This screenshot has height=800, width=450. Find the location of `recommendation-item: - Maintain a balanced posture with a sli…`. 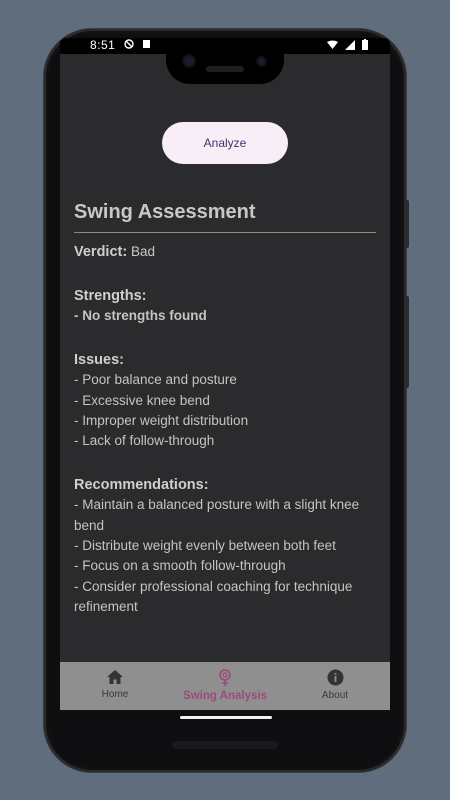

recommendation-item: - Maintain a balanced posture with a sli… is located at coordinates (217, 505).